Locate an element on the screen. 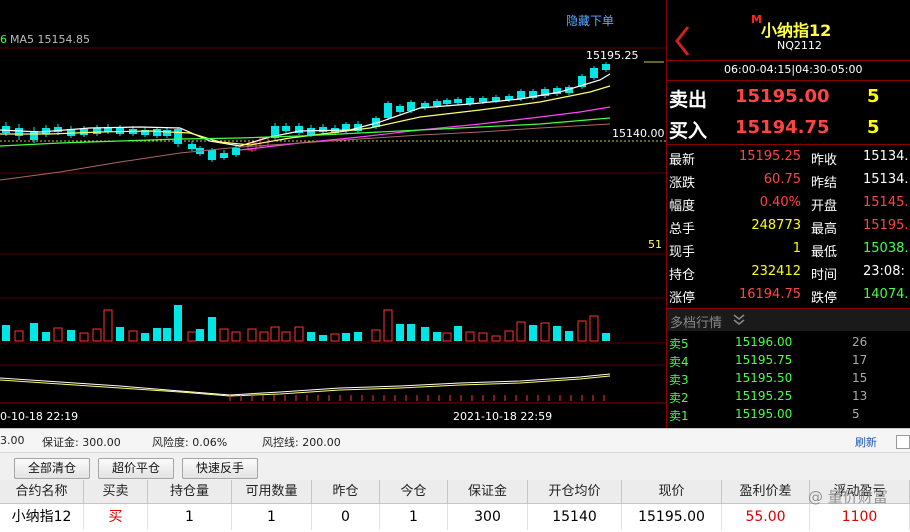 The height and width of the screenshot is (532, 910). stat-label: 幅度 is located at coordinates (682, 206).